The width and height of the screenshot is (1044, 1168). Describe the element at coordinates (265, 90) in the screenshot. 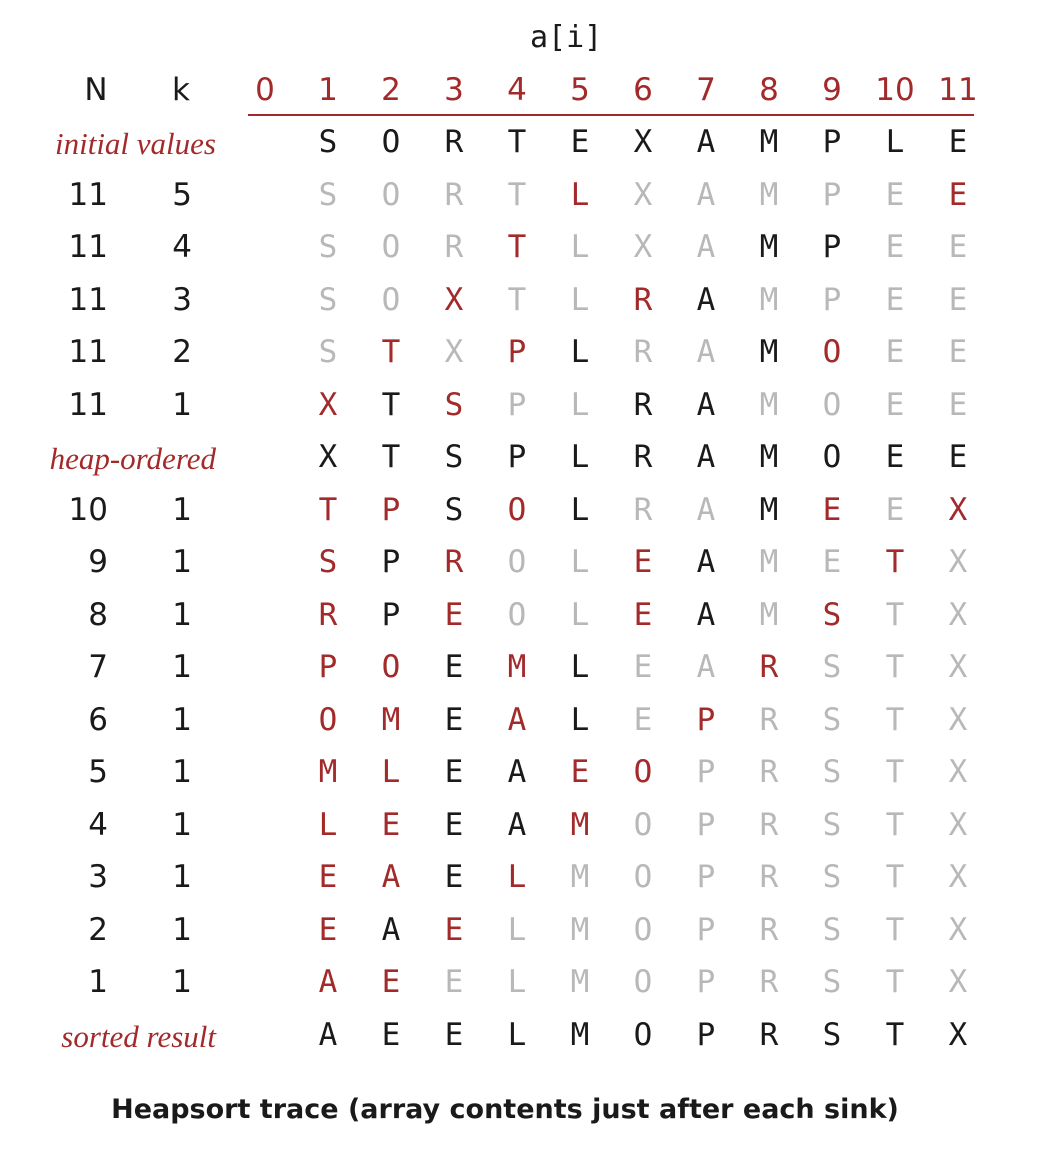

I see `index-header-0: 0` at that location.